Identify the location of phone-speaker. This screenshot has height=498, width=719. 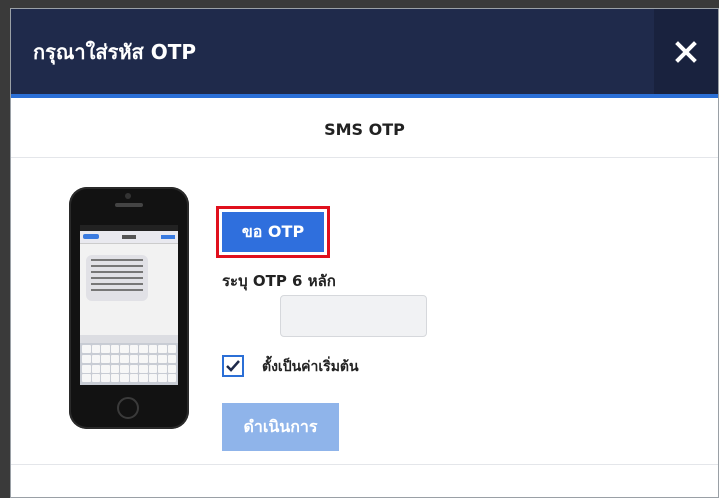
(129, 205).